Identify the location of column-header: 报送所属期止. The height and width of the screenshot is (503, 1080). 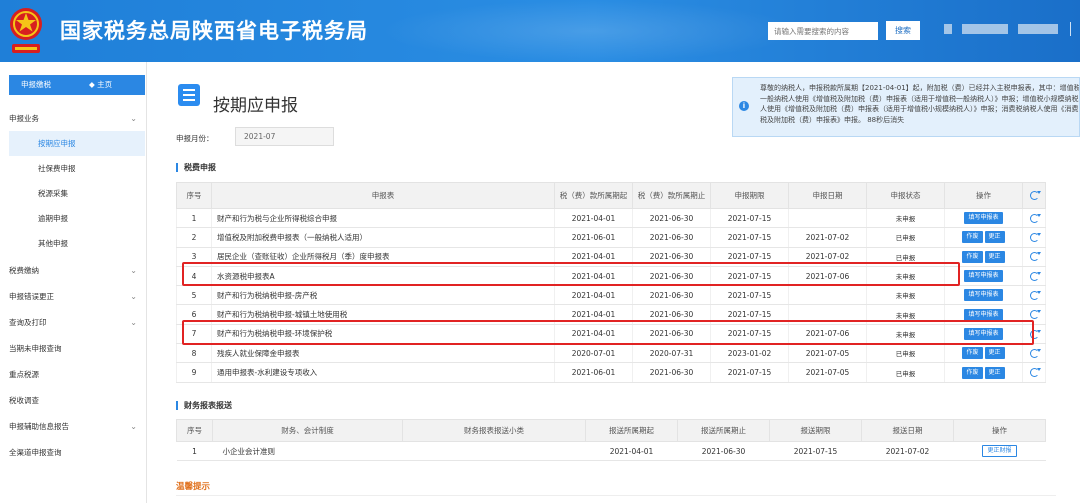
(723, 430).